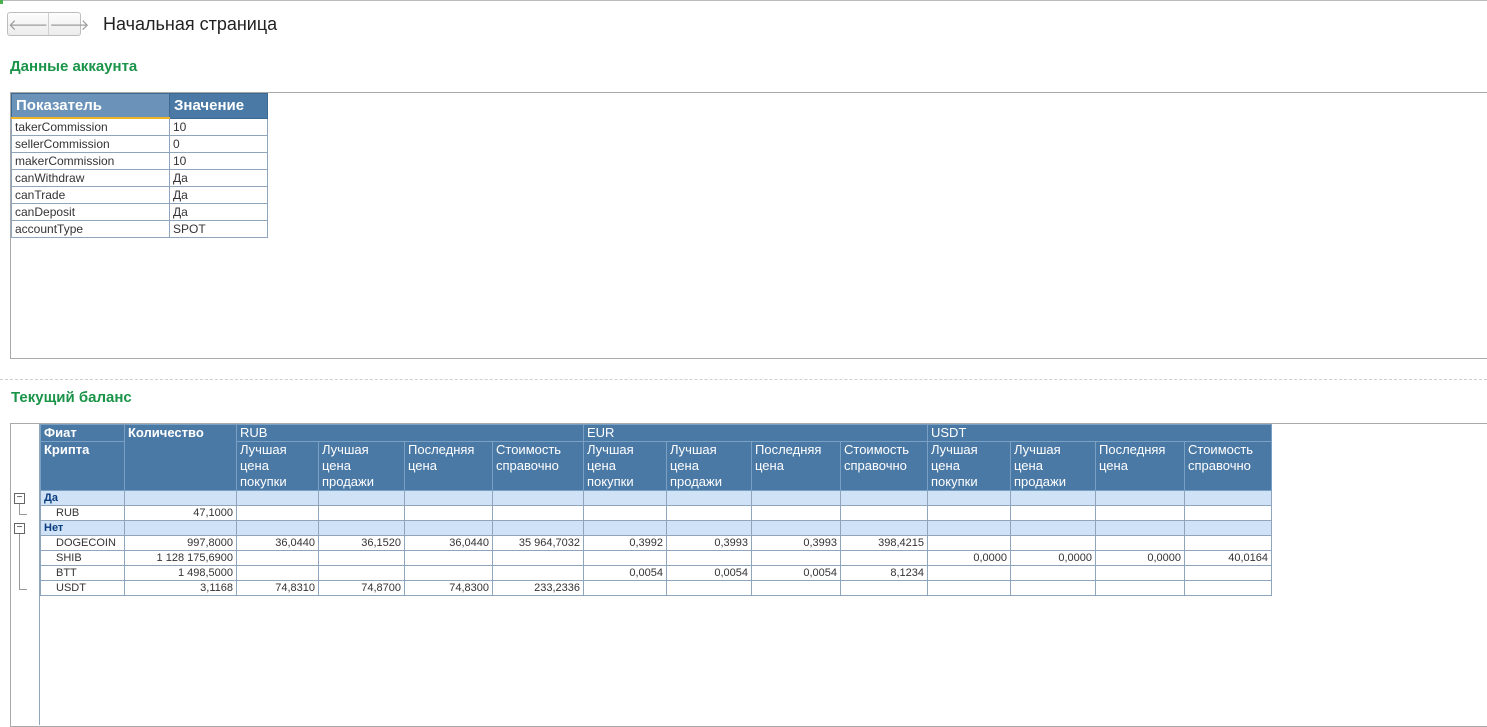 Image resolution: width=1487 pixels, height=727 pixels. Describe the element at coordinates (656, 588) in the screenshot. I see `balance-row: USDT 3,1168 74,8310 74,8700 74,8300 233,2336` at that location.